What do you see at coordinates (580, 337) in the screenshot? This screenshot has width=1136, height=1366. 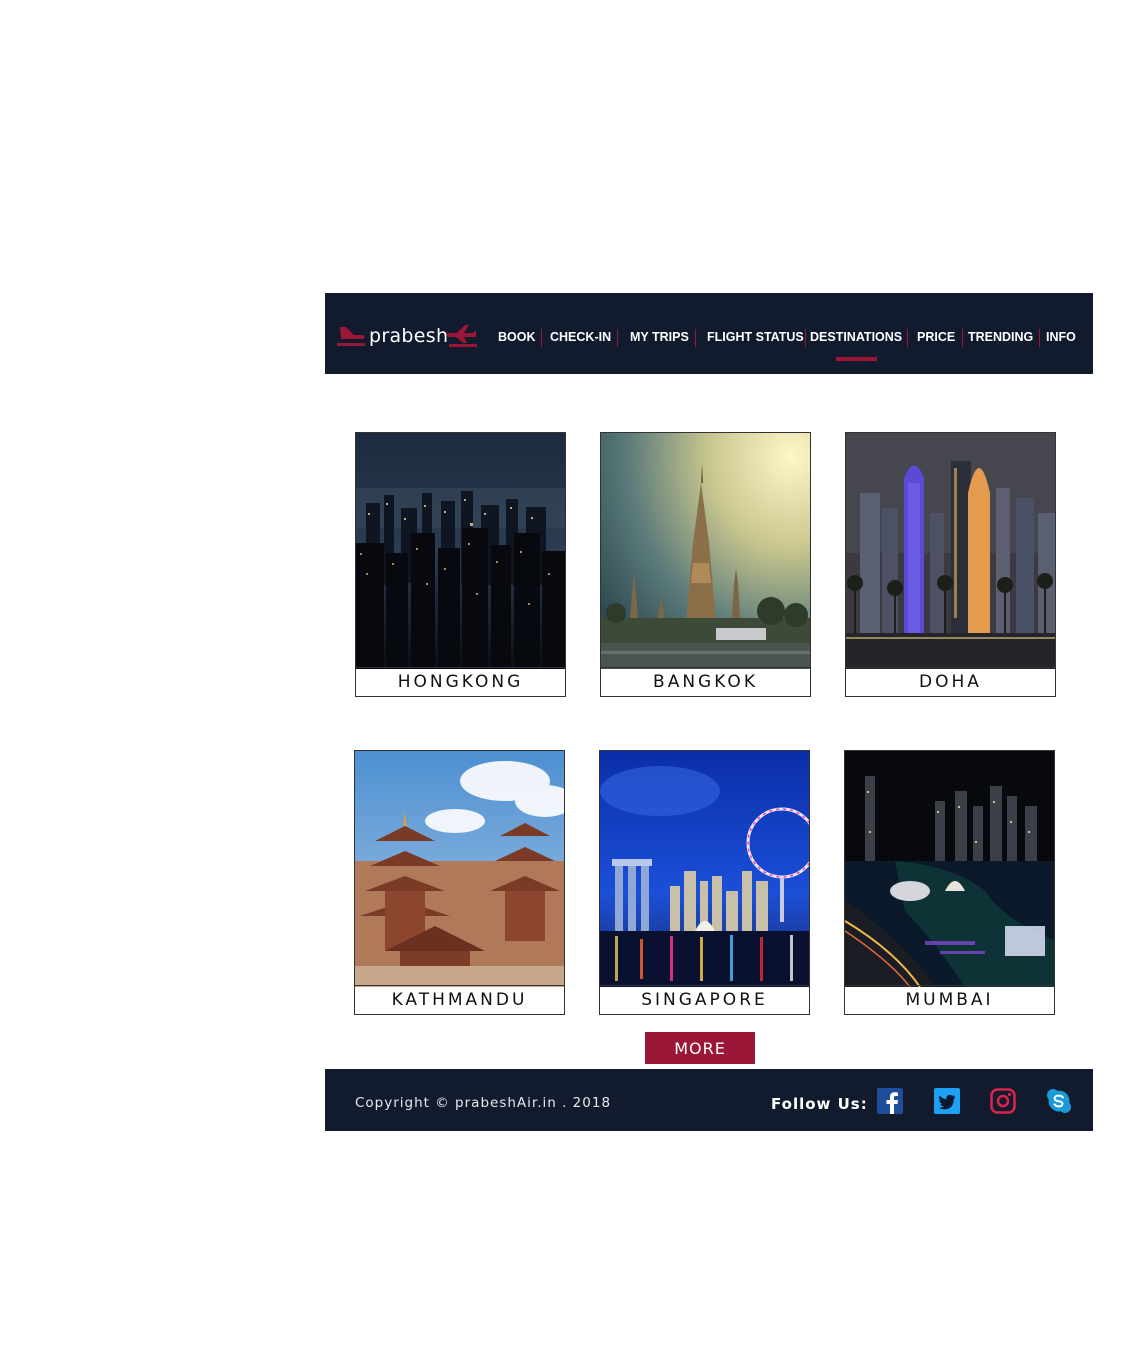 I see `nav-check-in: CHECK-IN` at bounding box center [580, 337].